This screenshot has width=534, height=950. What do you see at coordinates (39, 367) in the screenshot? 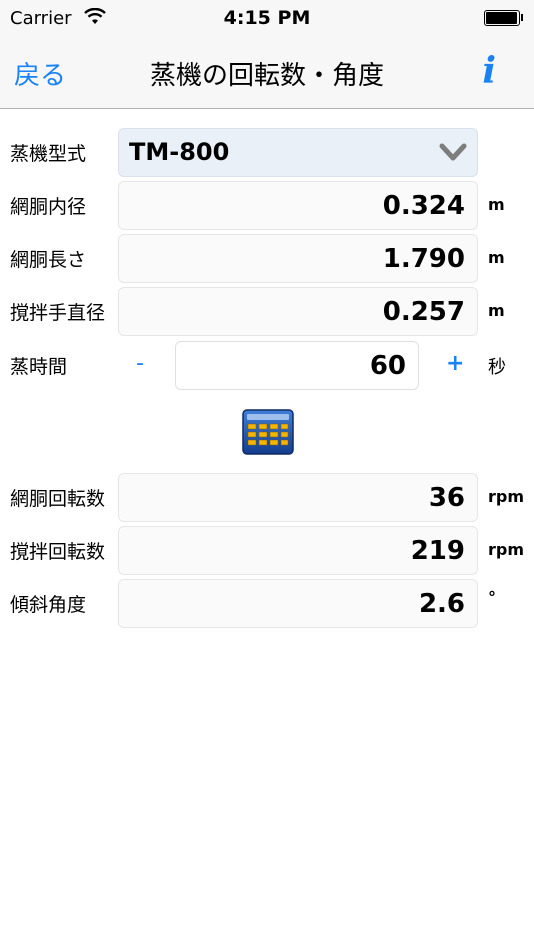
I see `steam-time-label: 蒸時間` at bounding box center [39, 367].